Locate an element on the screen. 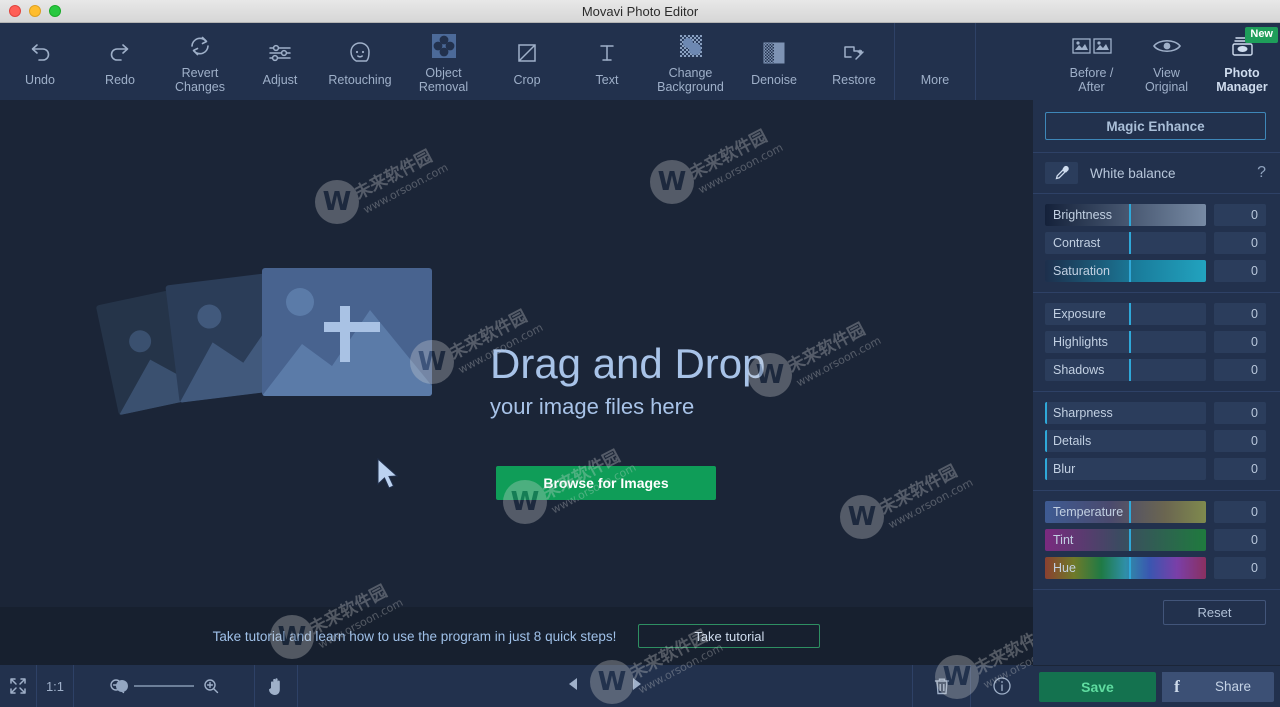 This screenshot has height=707, width=1280. toolbar-label: Revert Changes is located at coordinates (200, 79).